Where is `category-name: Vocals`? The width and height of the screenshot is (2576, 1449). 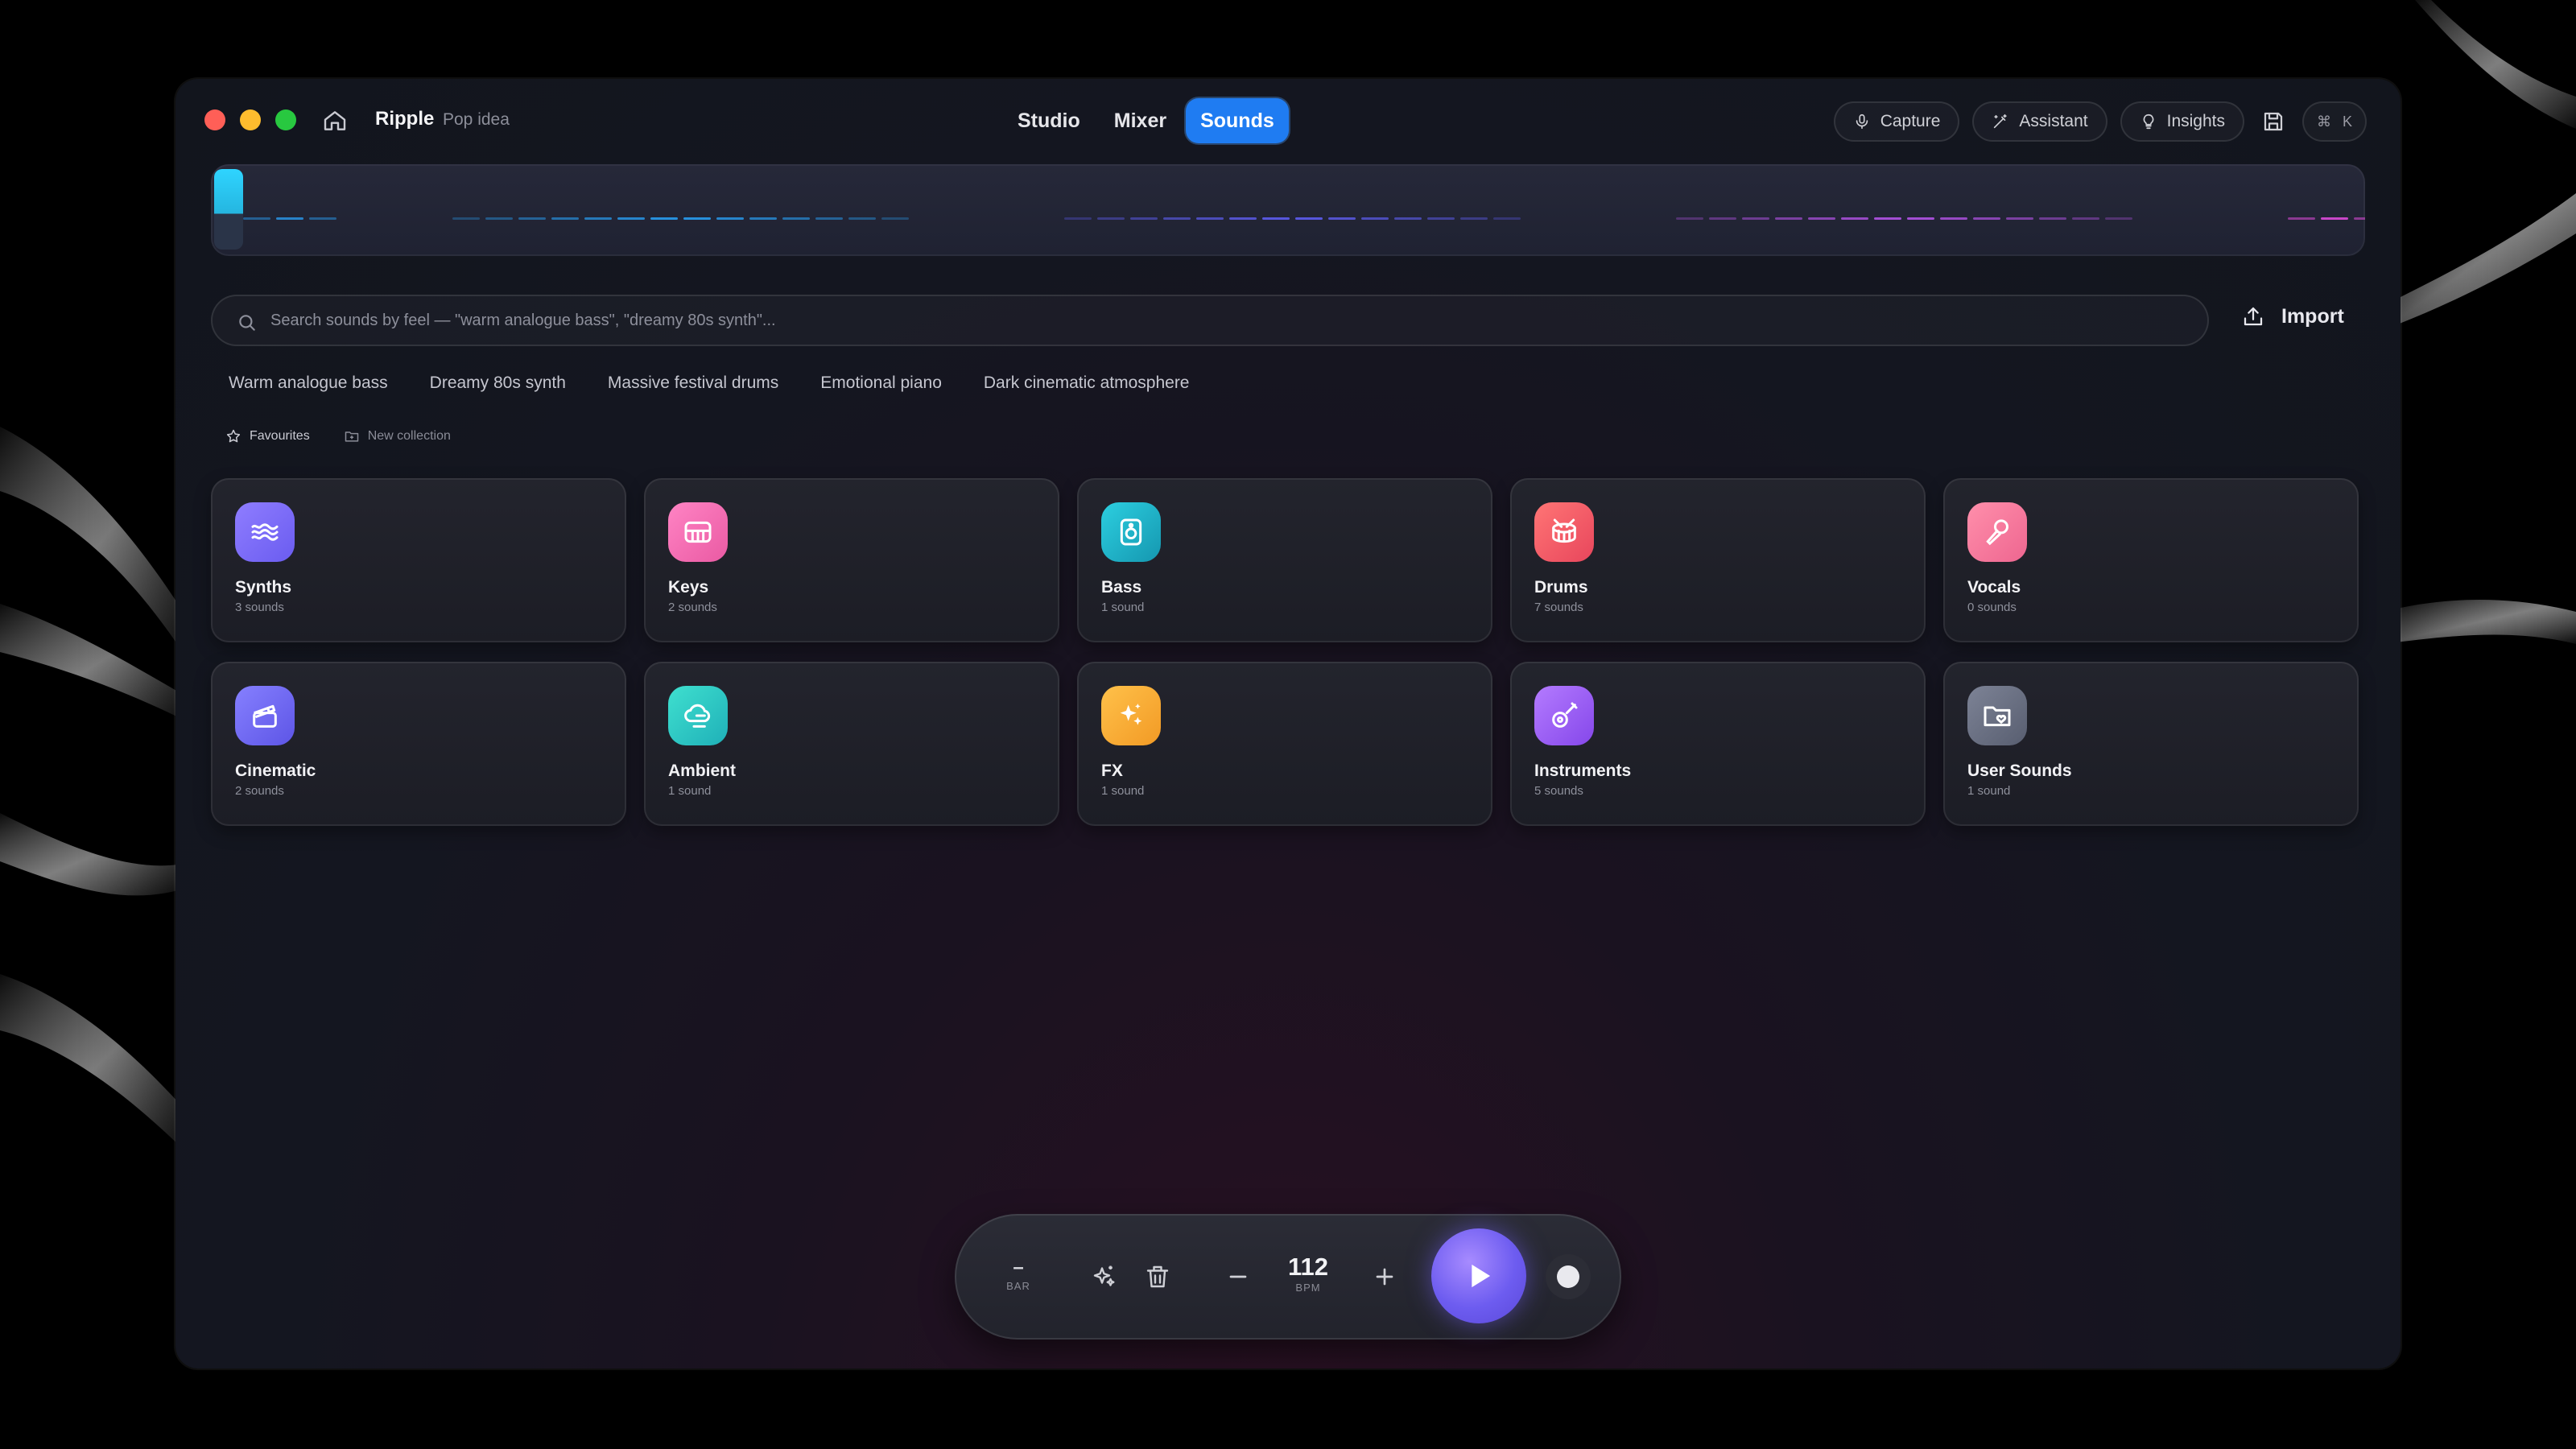 category-name: Vocals is located at coordinates (1994, 587).